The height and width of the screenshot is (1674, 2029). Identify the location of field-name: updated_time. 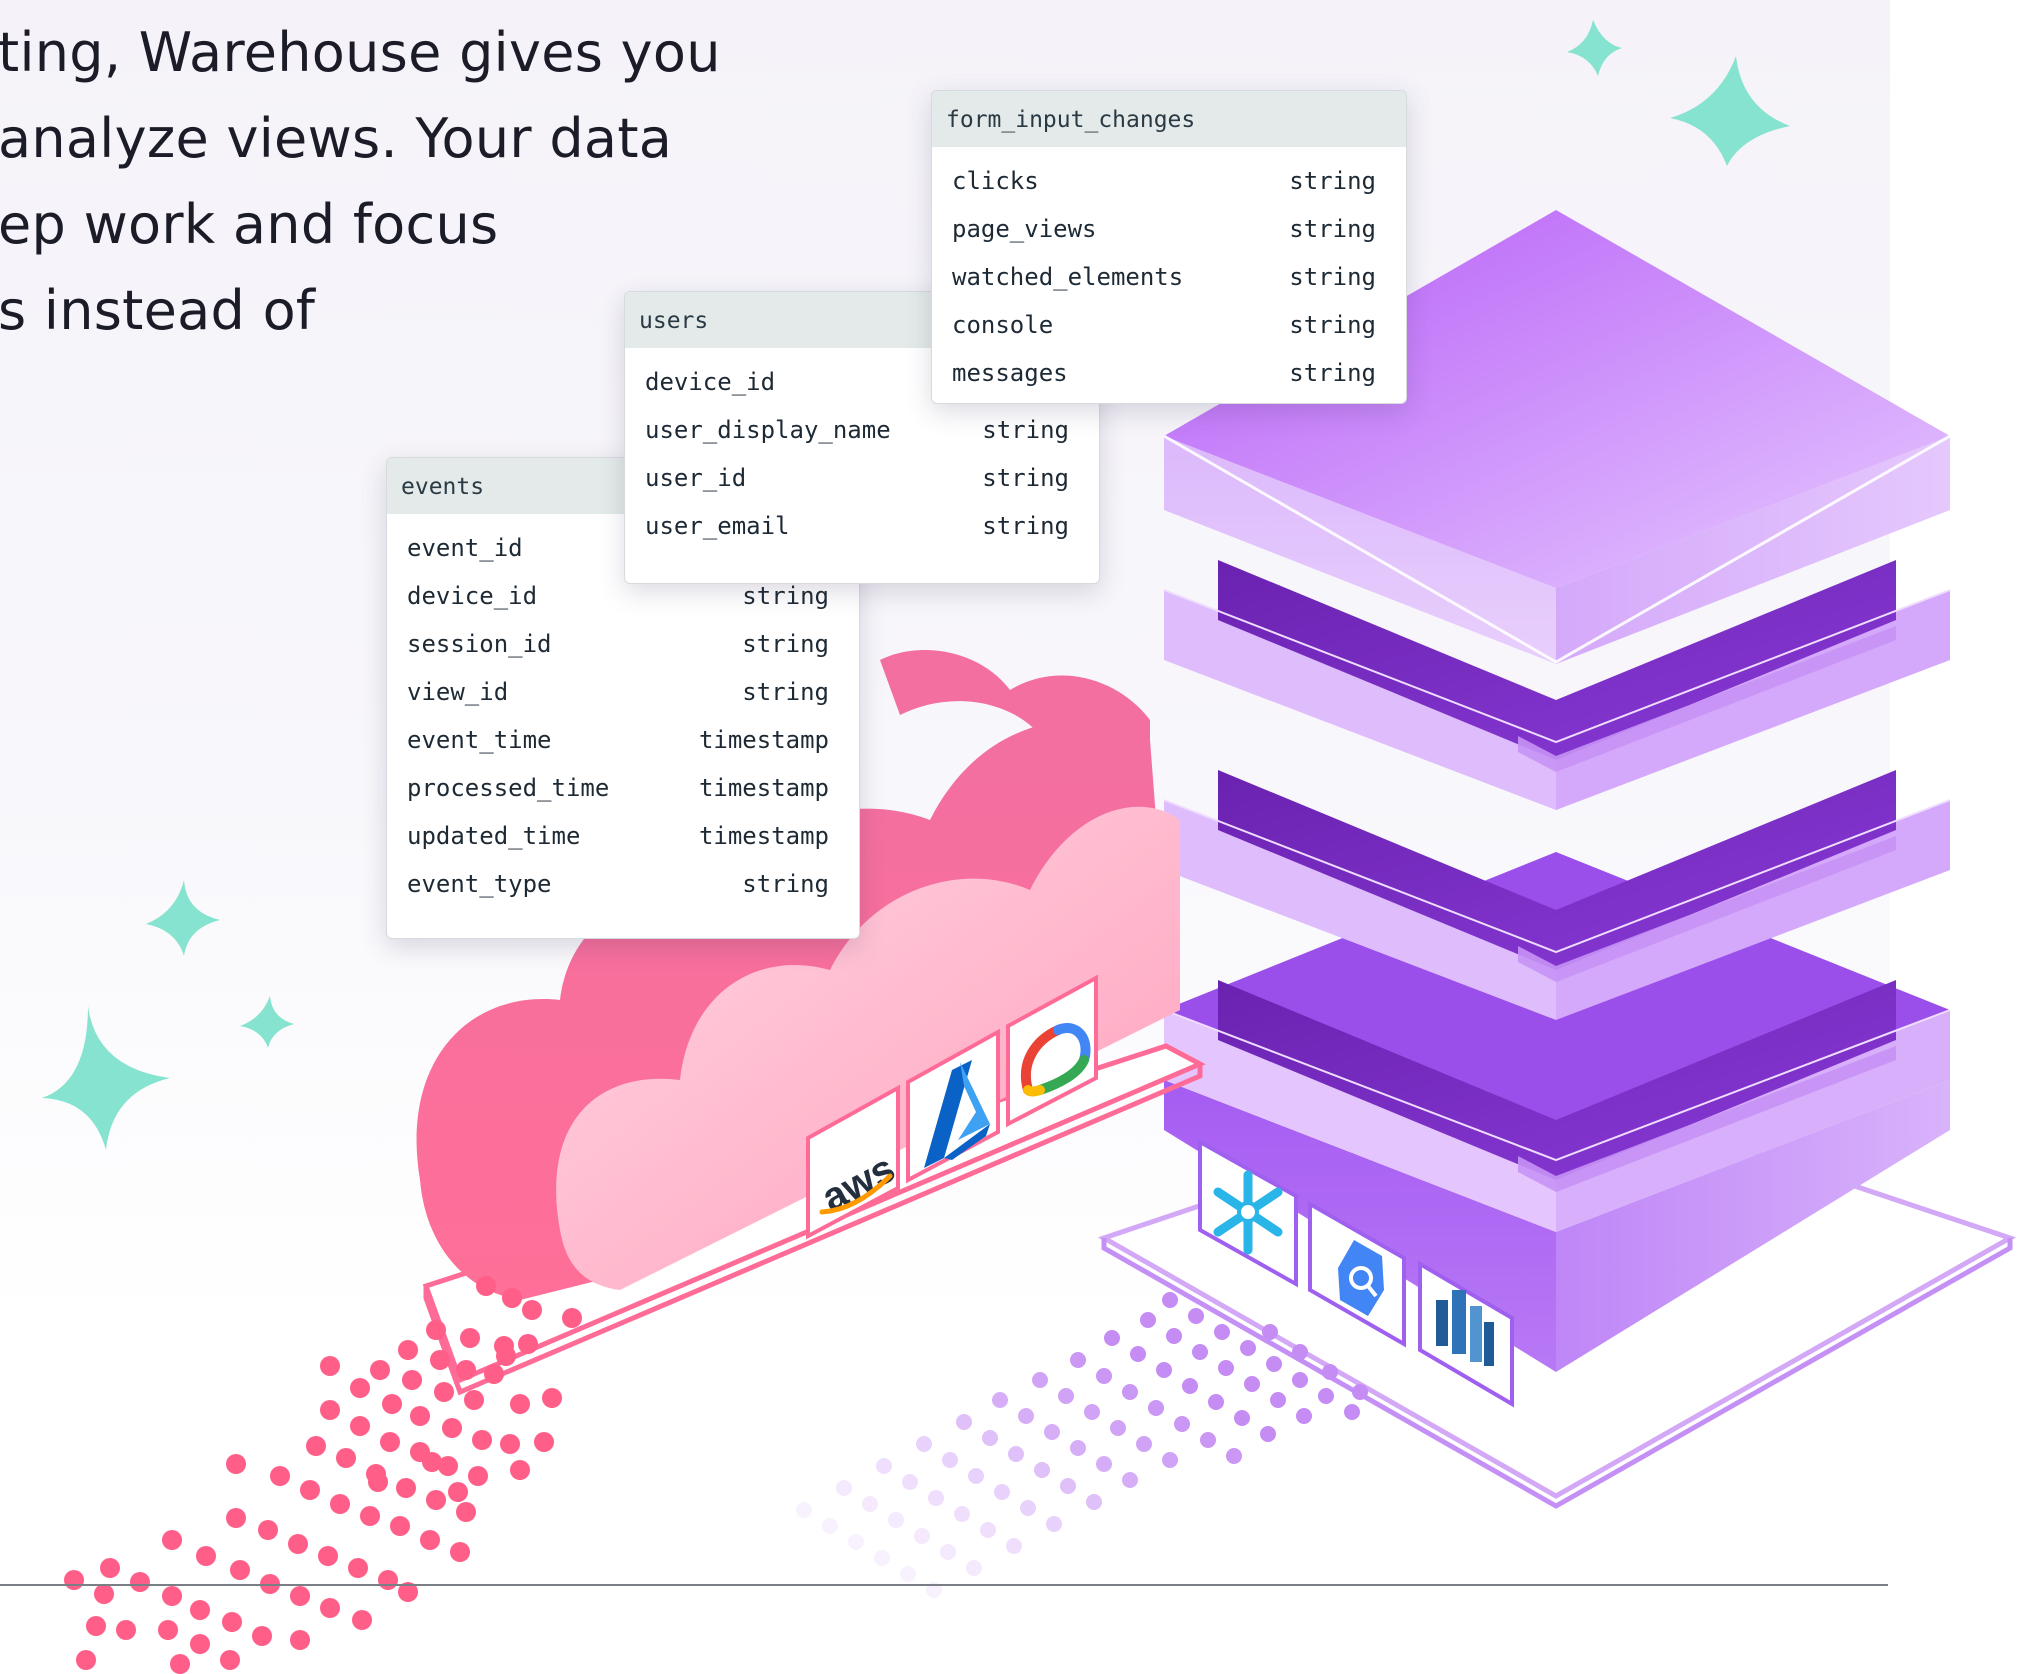
(494, 836).